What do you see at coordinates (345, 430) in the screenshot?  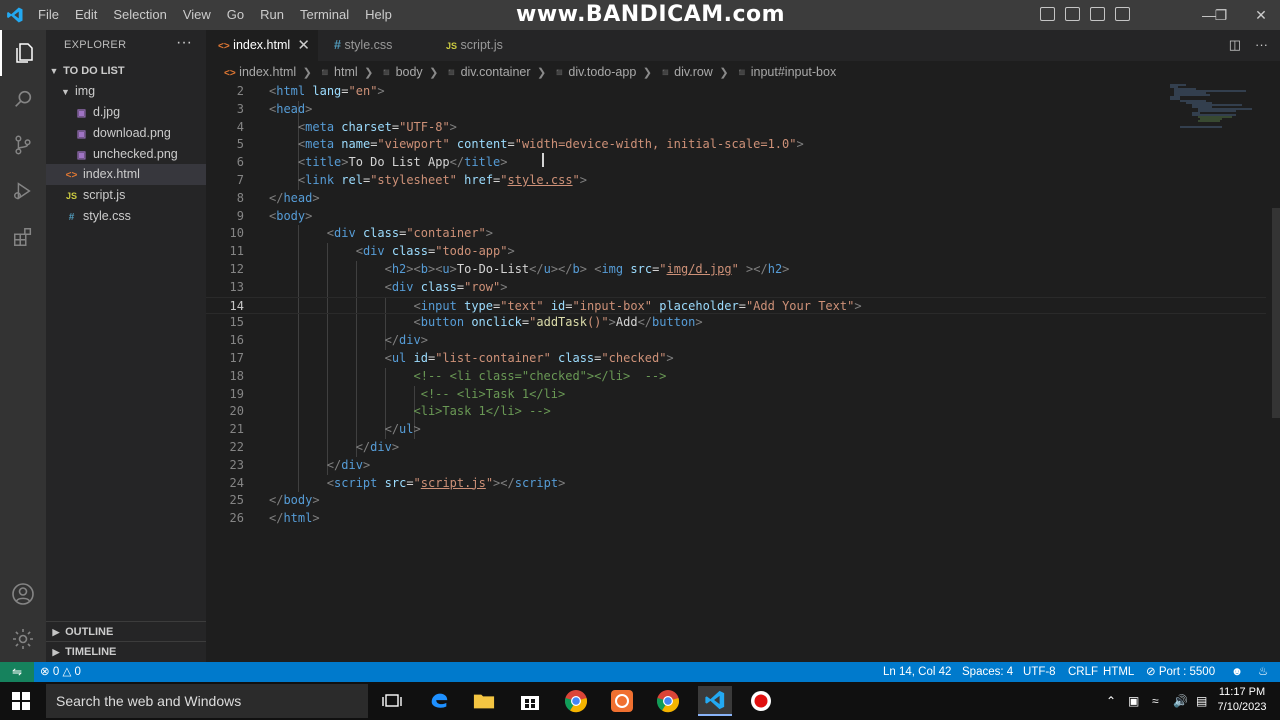 I see `code-text: </ul>` at bounding box center [345, 430].